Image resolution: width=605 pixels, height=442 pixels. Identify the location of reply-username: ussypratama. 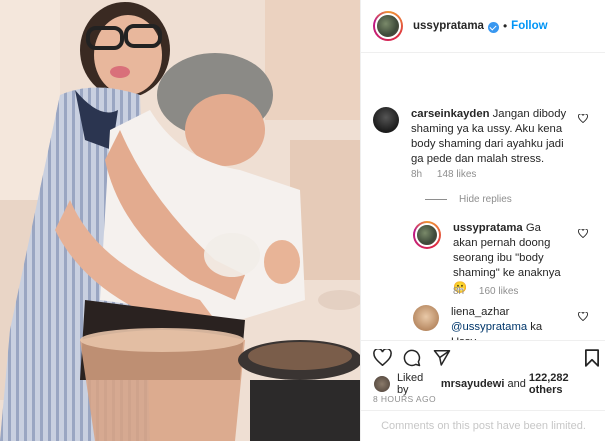
(488, 228).